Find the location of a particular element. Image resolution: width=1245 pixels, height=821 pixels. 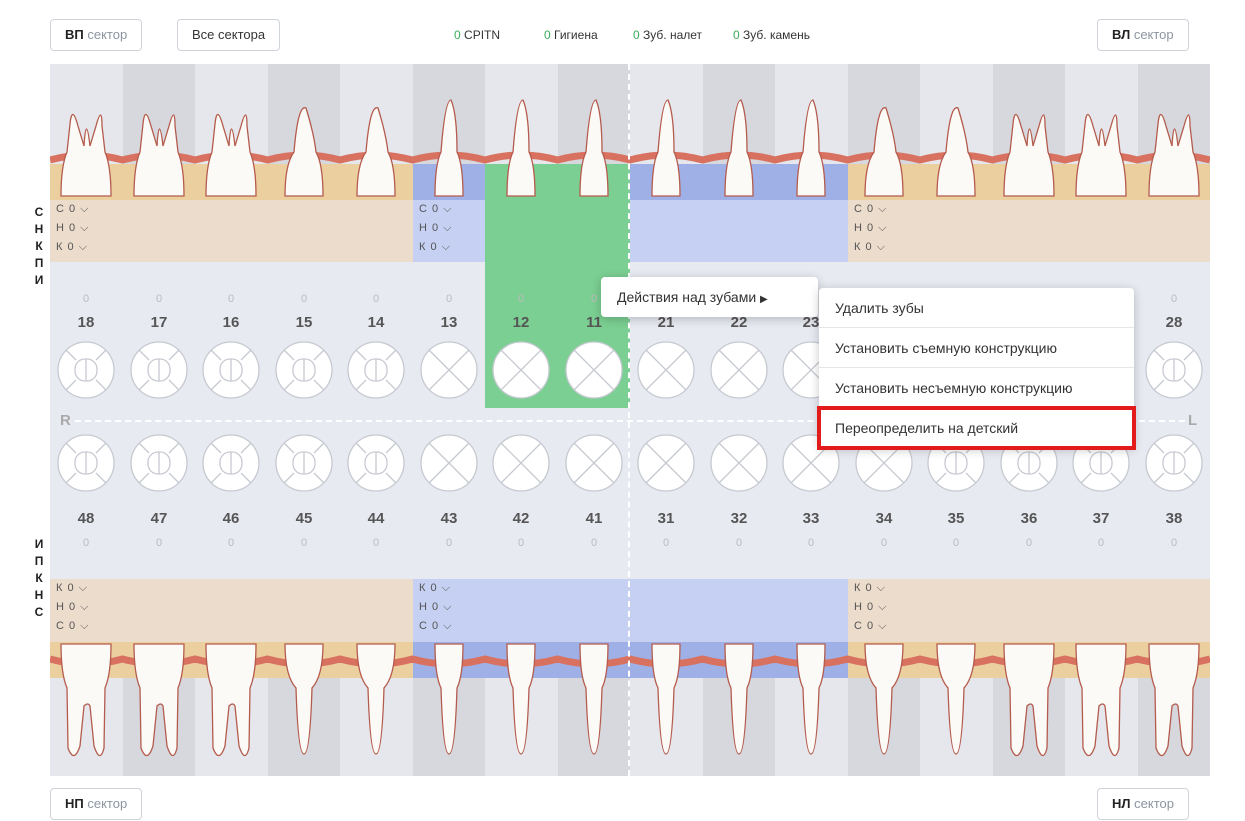

tooth-number: 15 is located at coordinates (304, 322).